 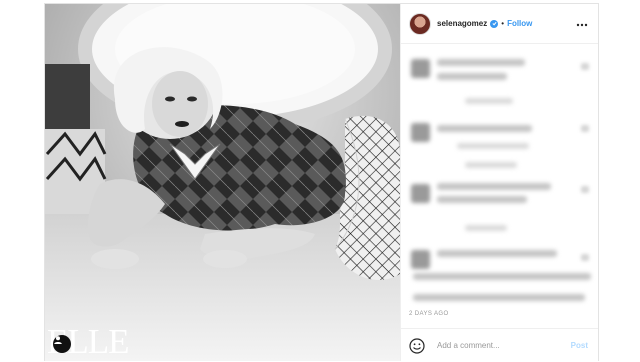 I want to click on post-timestamp: 2 DAYS AGO, so click(x=429, y=314).